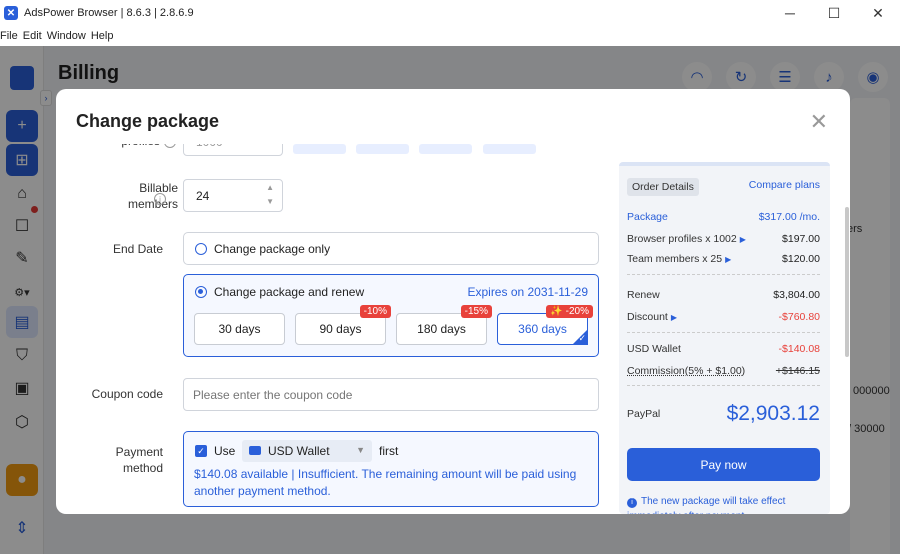  Describe the element at coordinates (137, 249) in the screenshot. I see `end-date-label: End Date` at that location.